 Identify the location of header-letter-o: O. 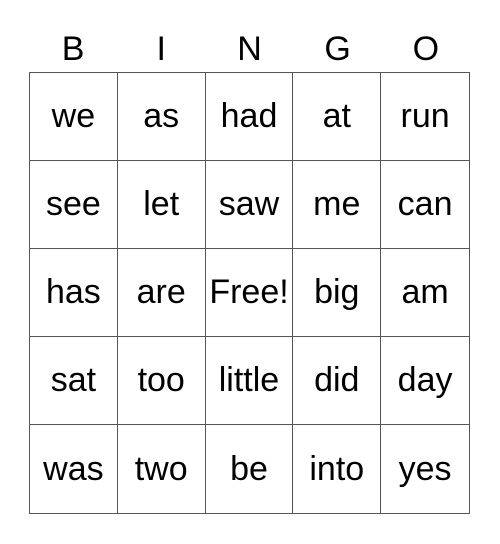
(426, 49).